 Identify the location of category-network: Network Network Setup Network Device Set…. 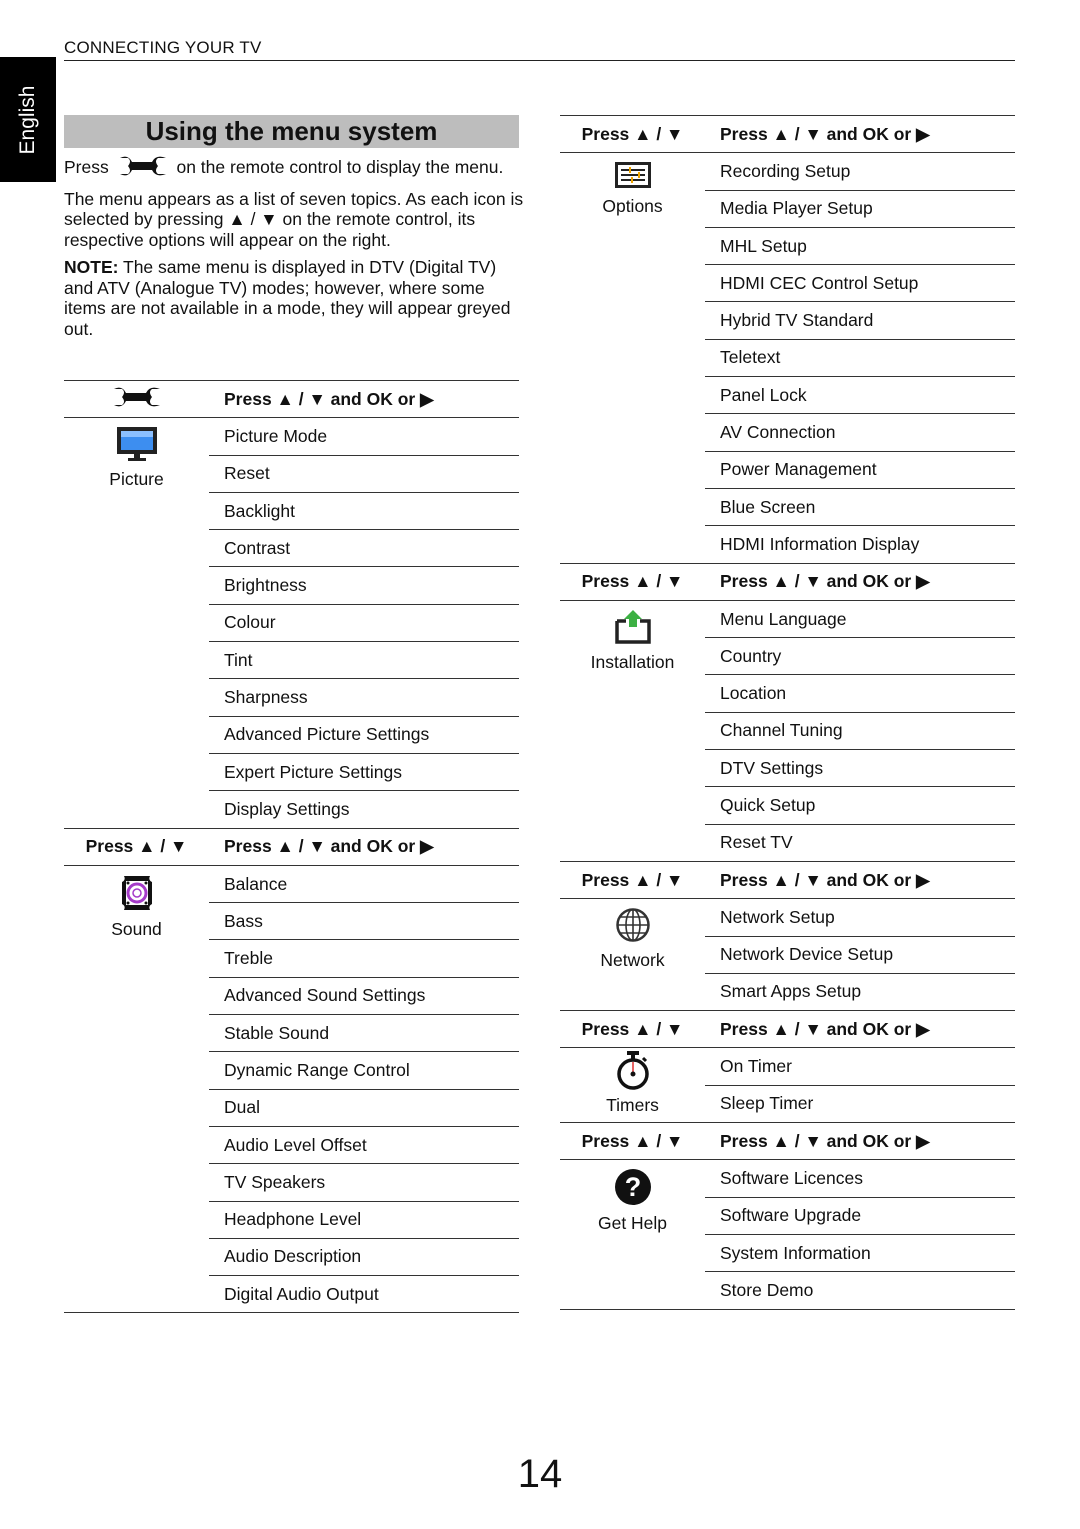
(787, 954).